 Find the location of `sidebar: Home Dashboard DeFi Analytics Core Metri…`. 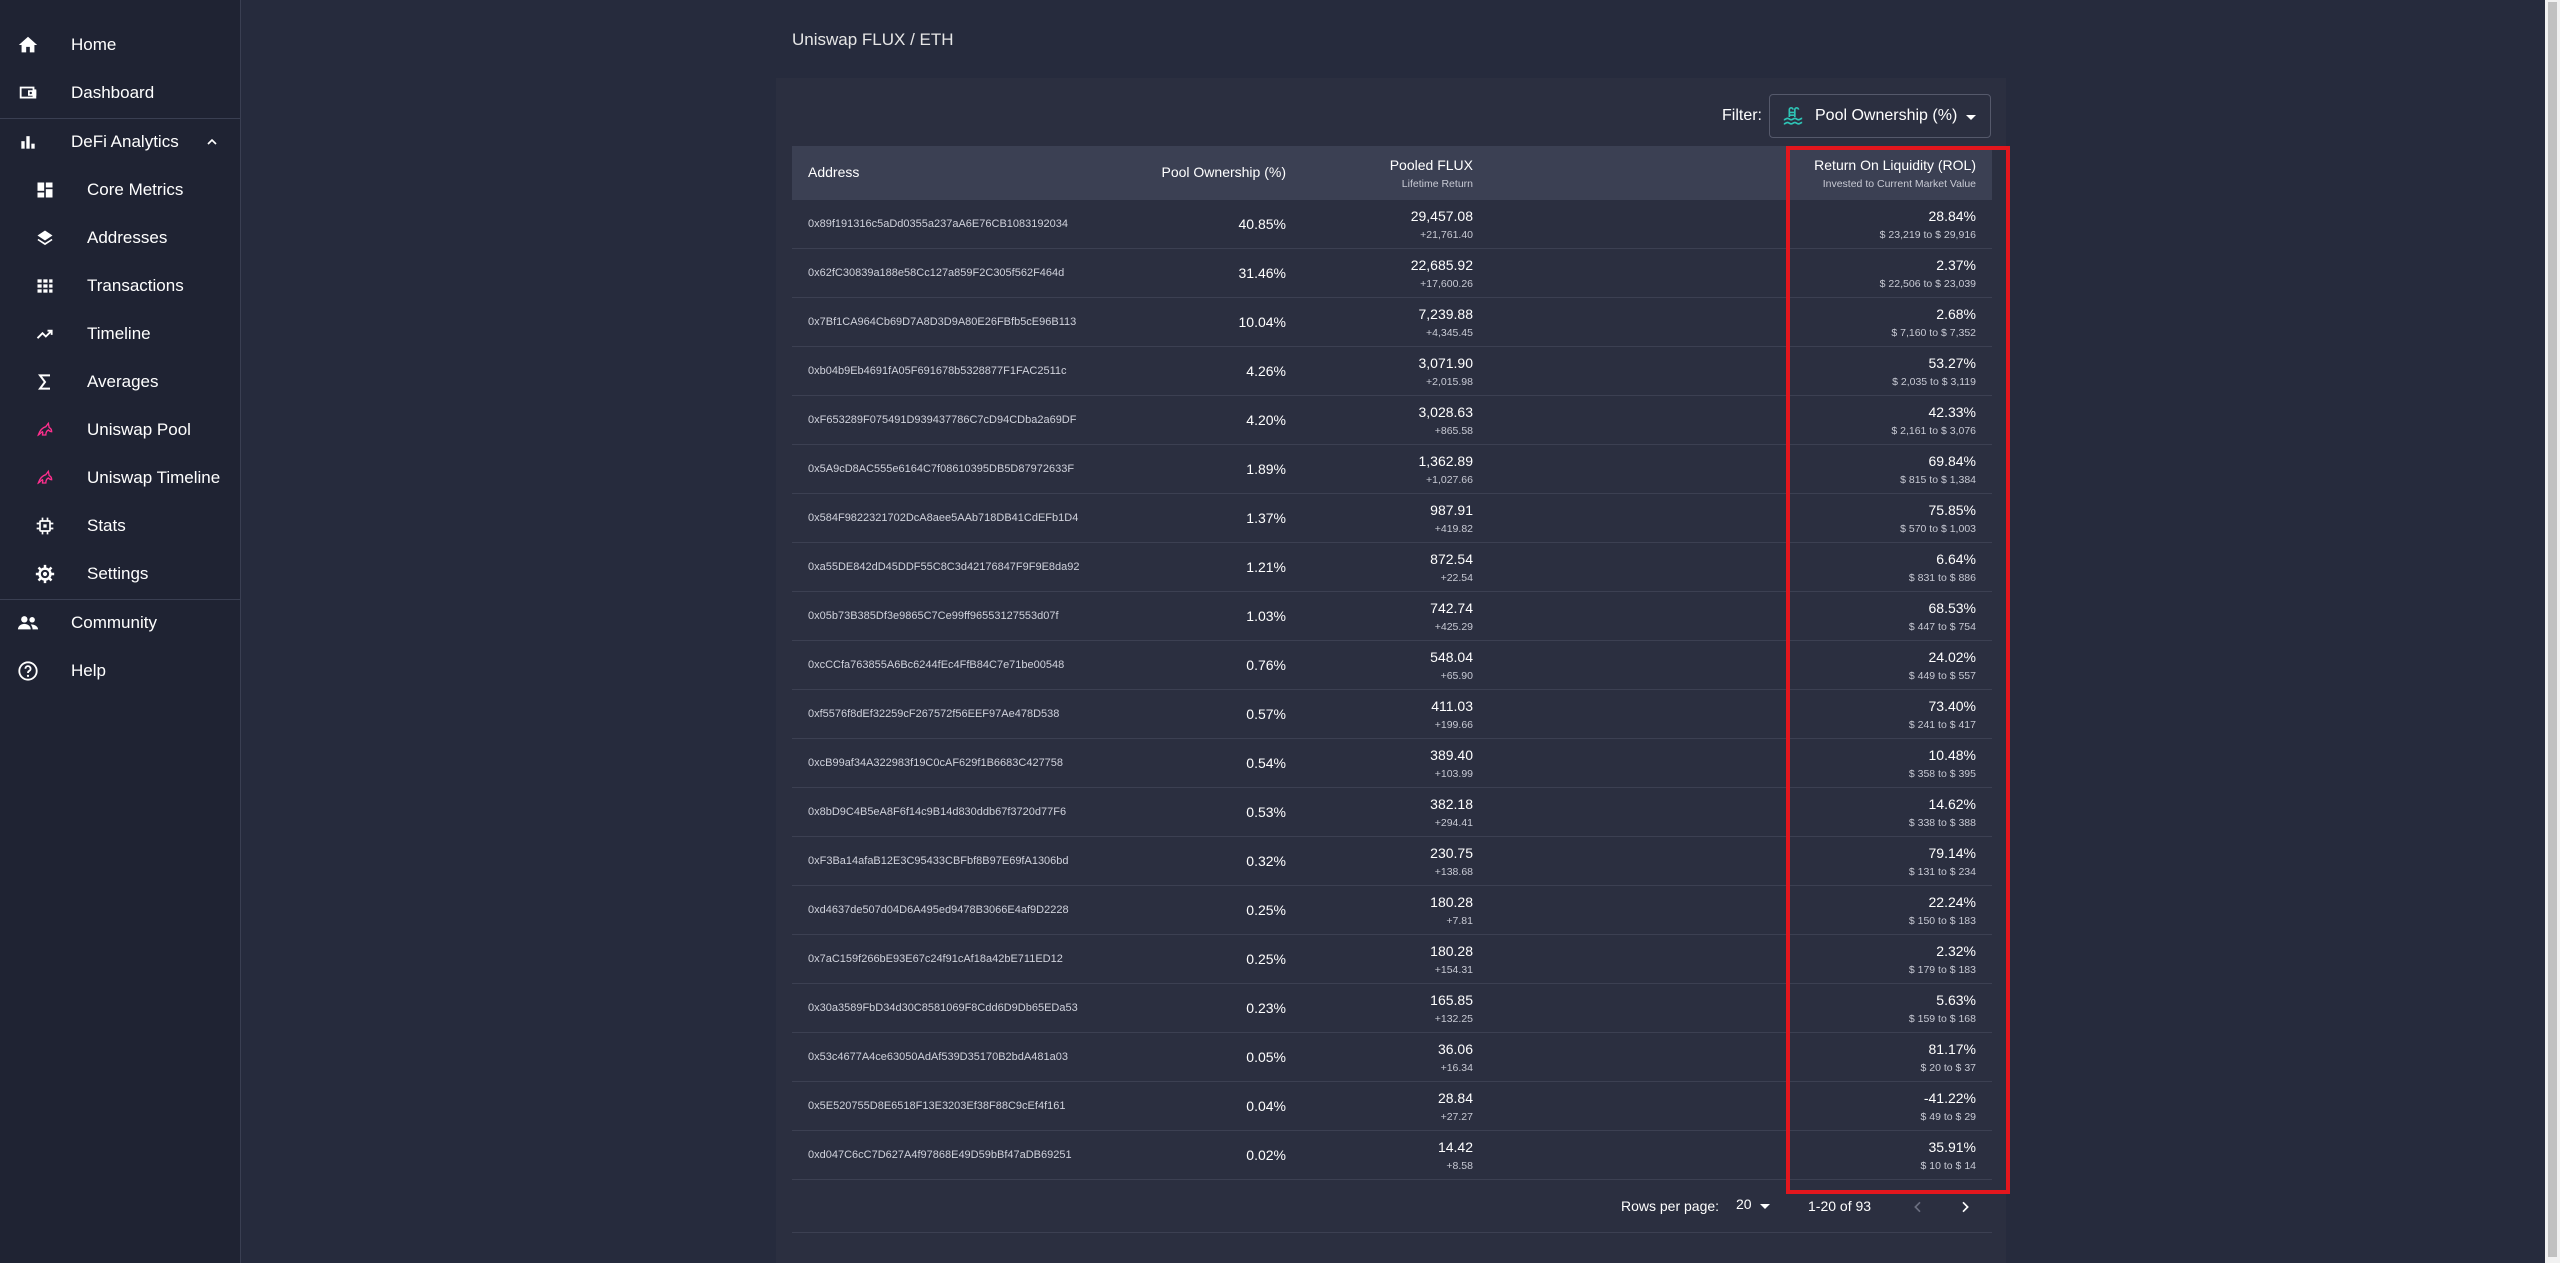

sidebar: Home Dashboard DeFi Analytics Core Metri… is located at coordinates (120, 631).